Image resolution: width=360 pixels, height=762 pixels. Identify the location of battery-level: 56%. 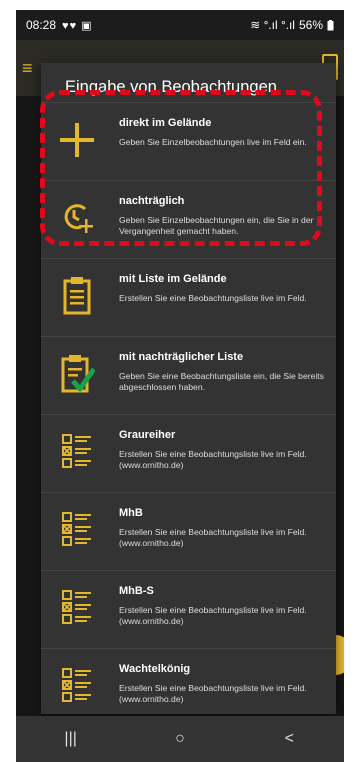
(310, 25).